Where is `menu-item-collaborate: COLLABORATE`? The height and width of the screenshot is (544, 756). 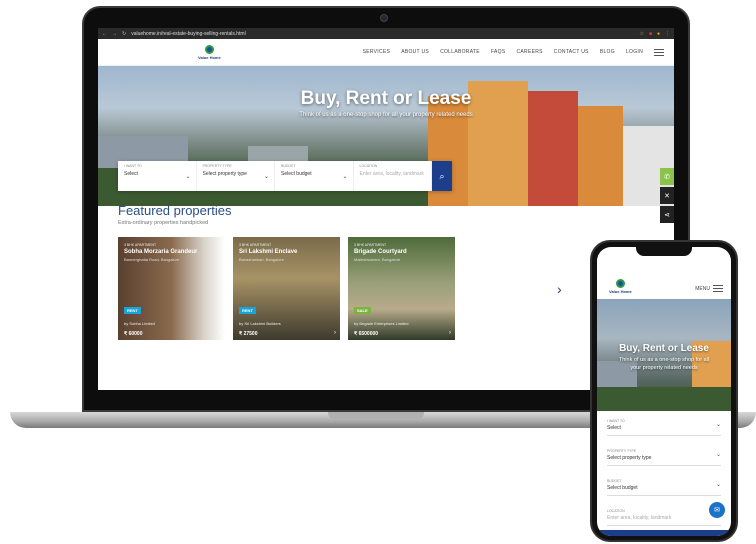 menu-item-collaborate: COLLABORATE is located at coordinates (460, 52).